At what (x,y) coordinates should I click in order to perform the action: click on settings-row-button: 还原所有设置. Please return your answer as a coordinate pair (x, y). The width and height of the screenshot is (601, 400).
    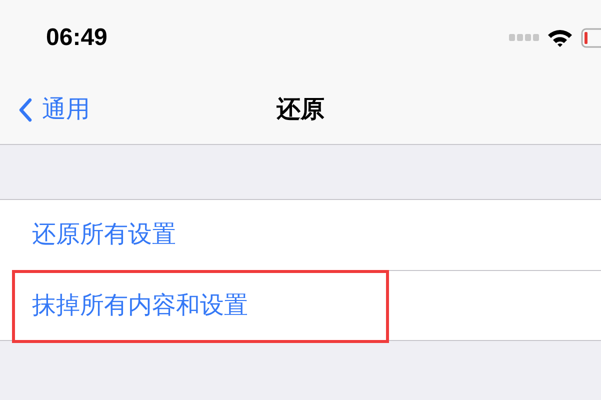
    Looking at the image, I should click on (104, 235).